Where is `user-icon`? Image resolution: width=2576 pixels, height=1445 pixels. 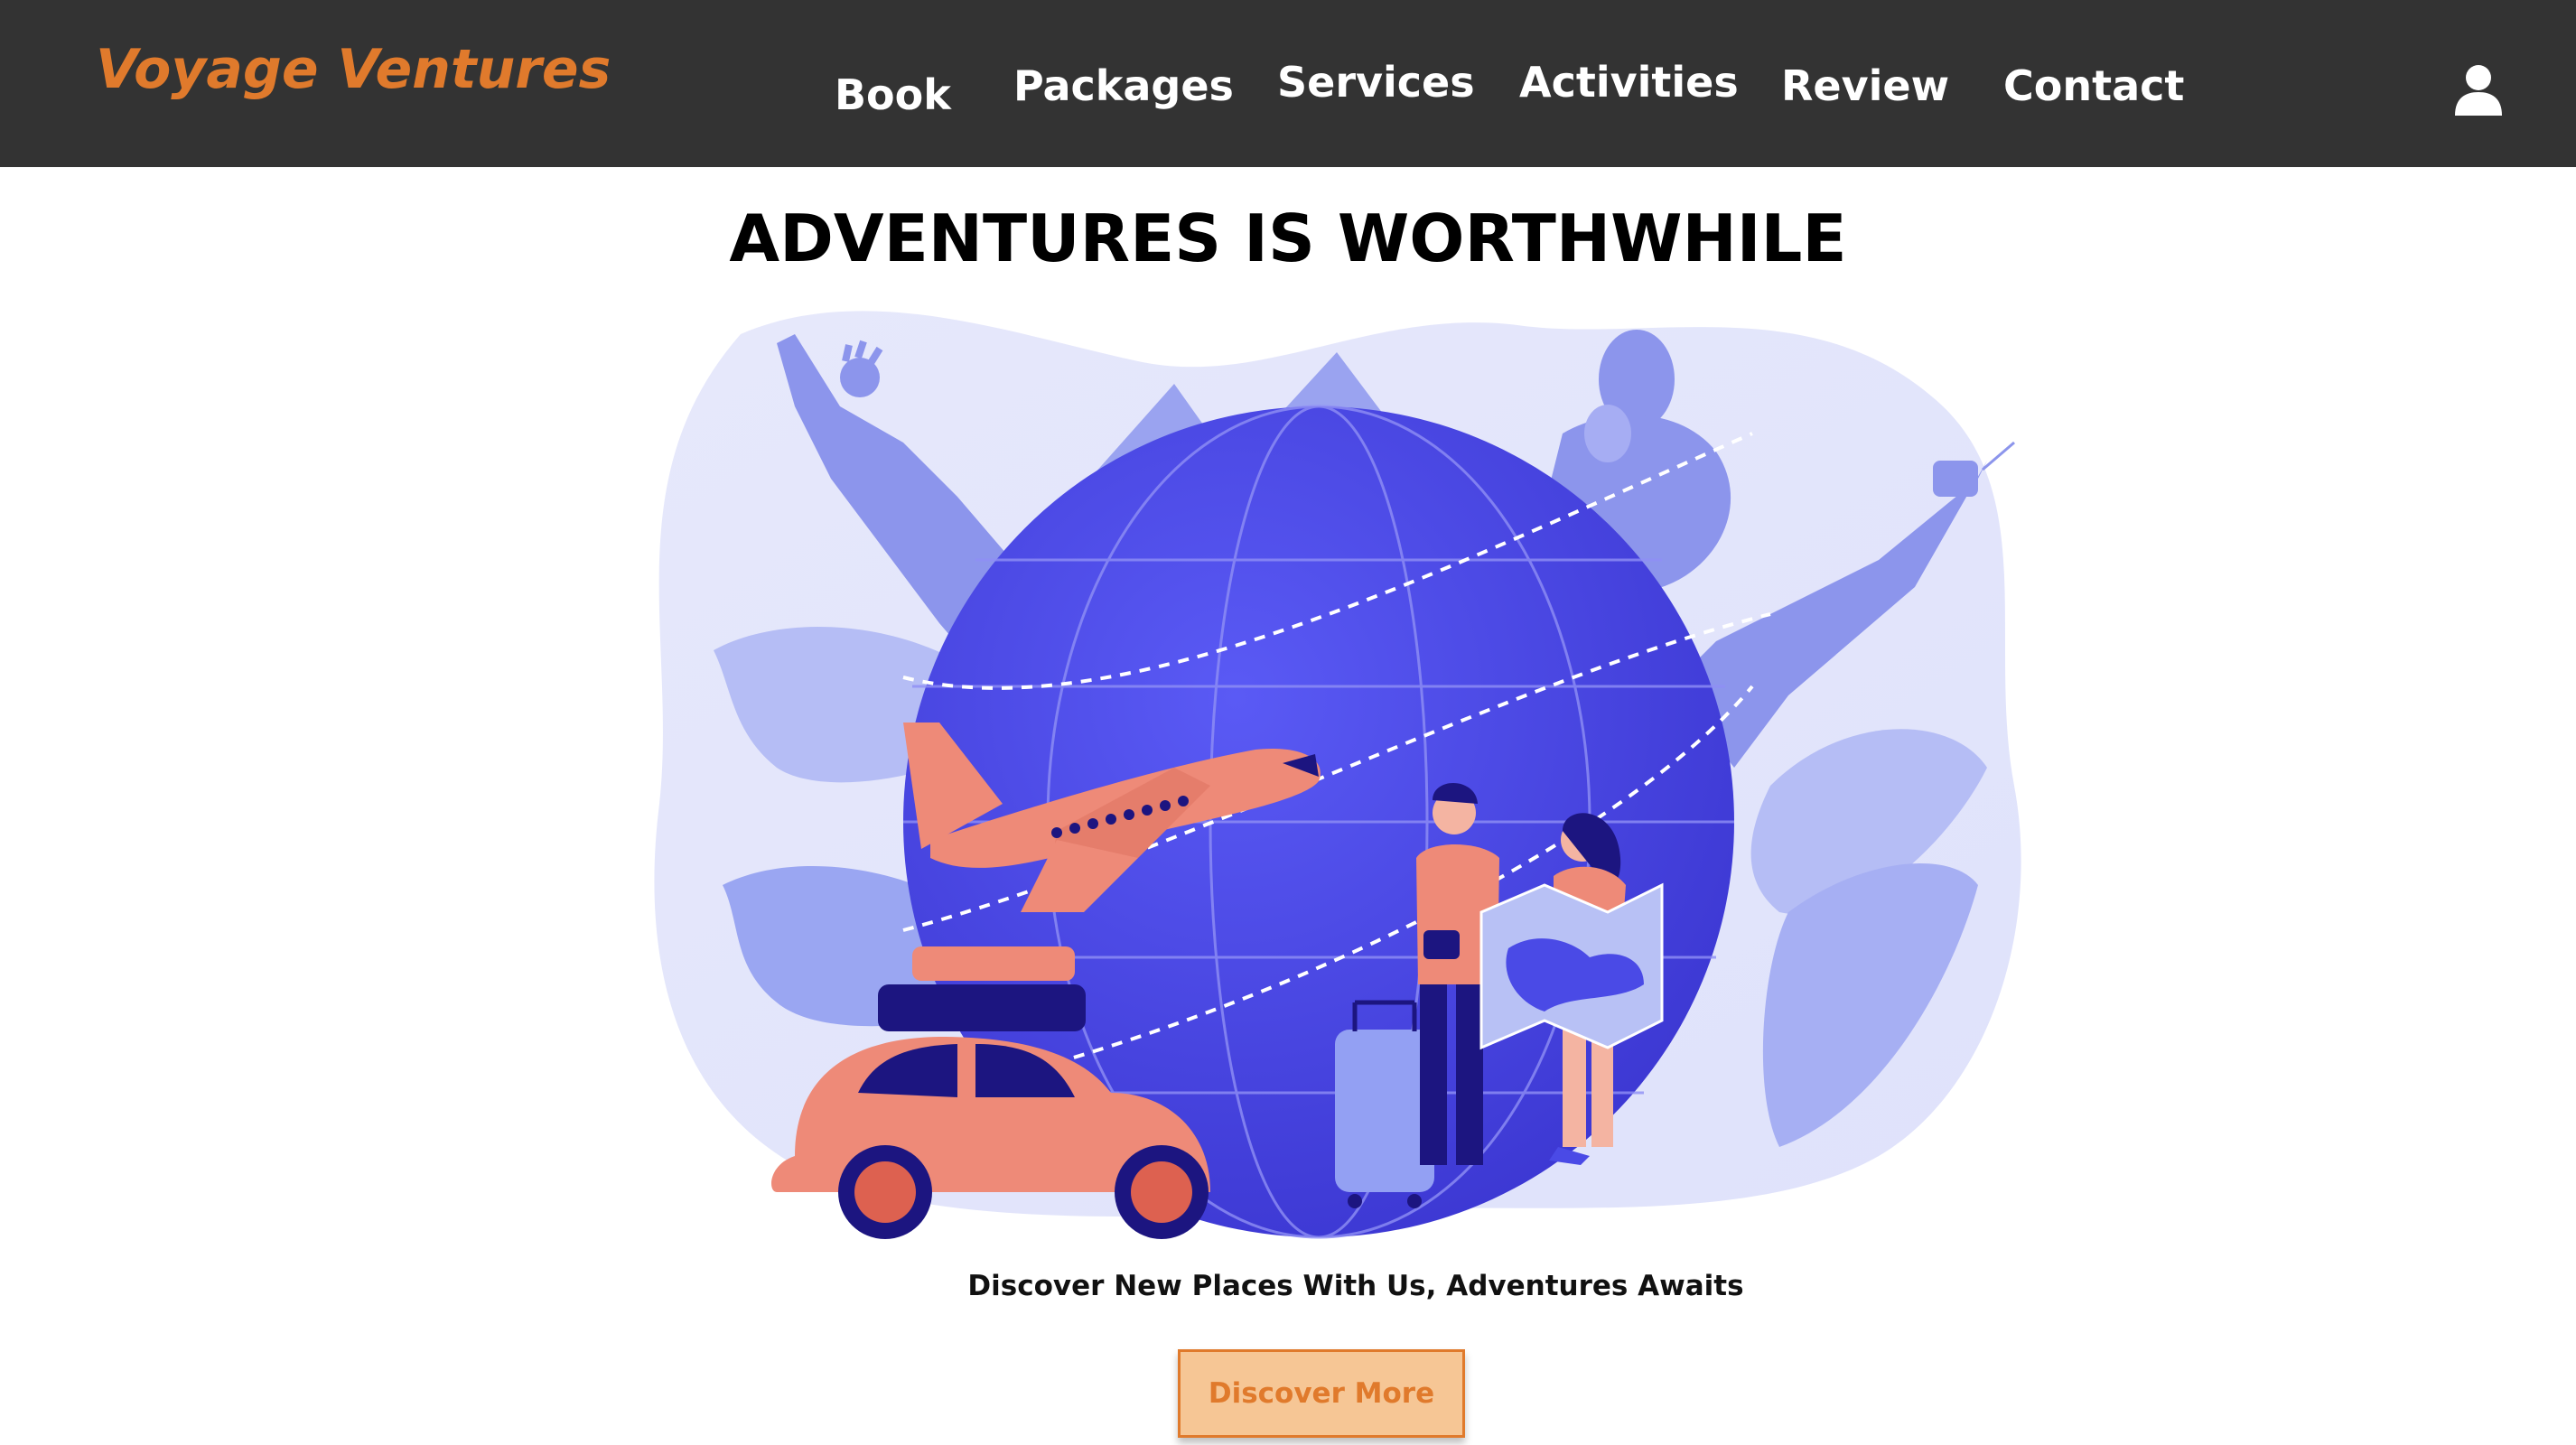
user-icon is located at coordinates (2478, 90).